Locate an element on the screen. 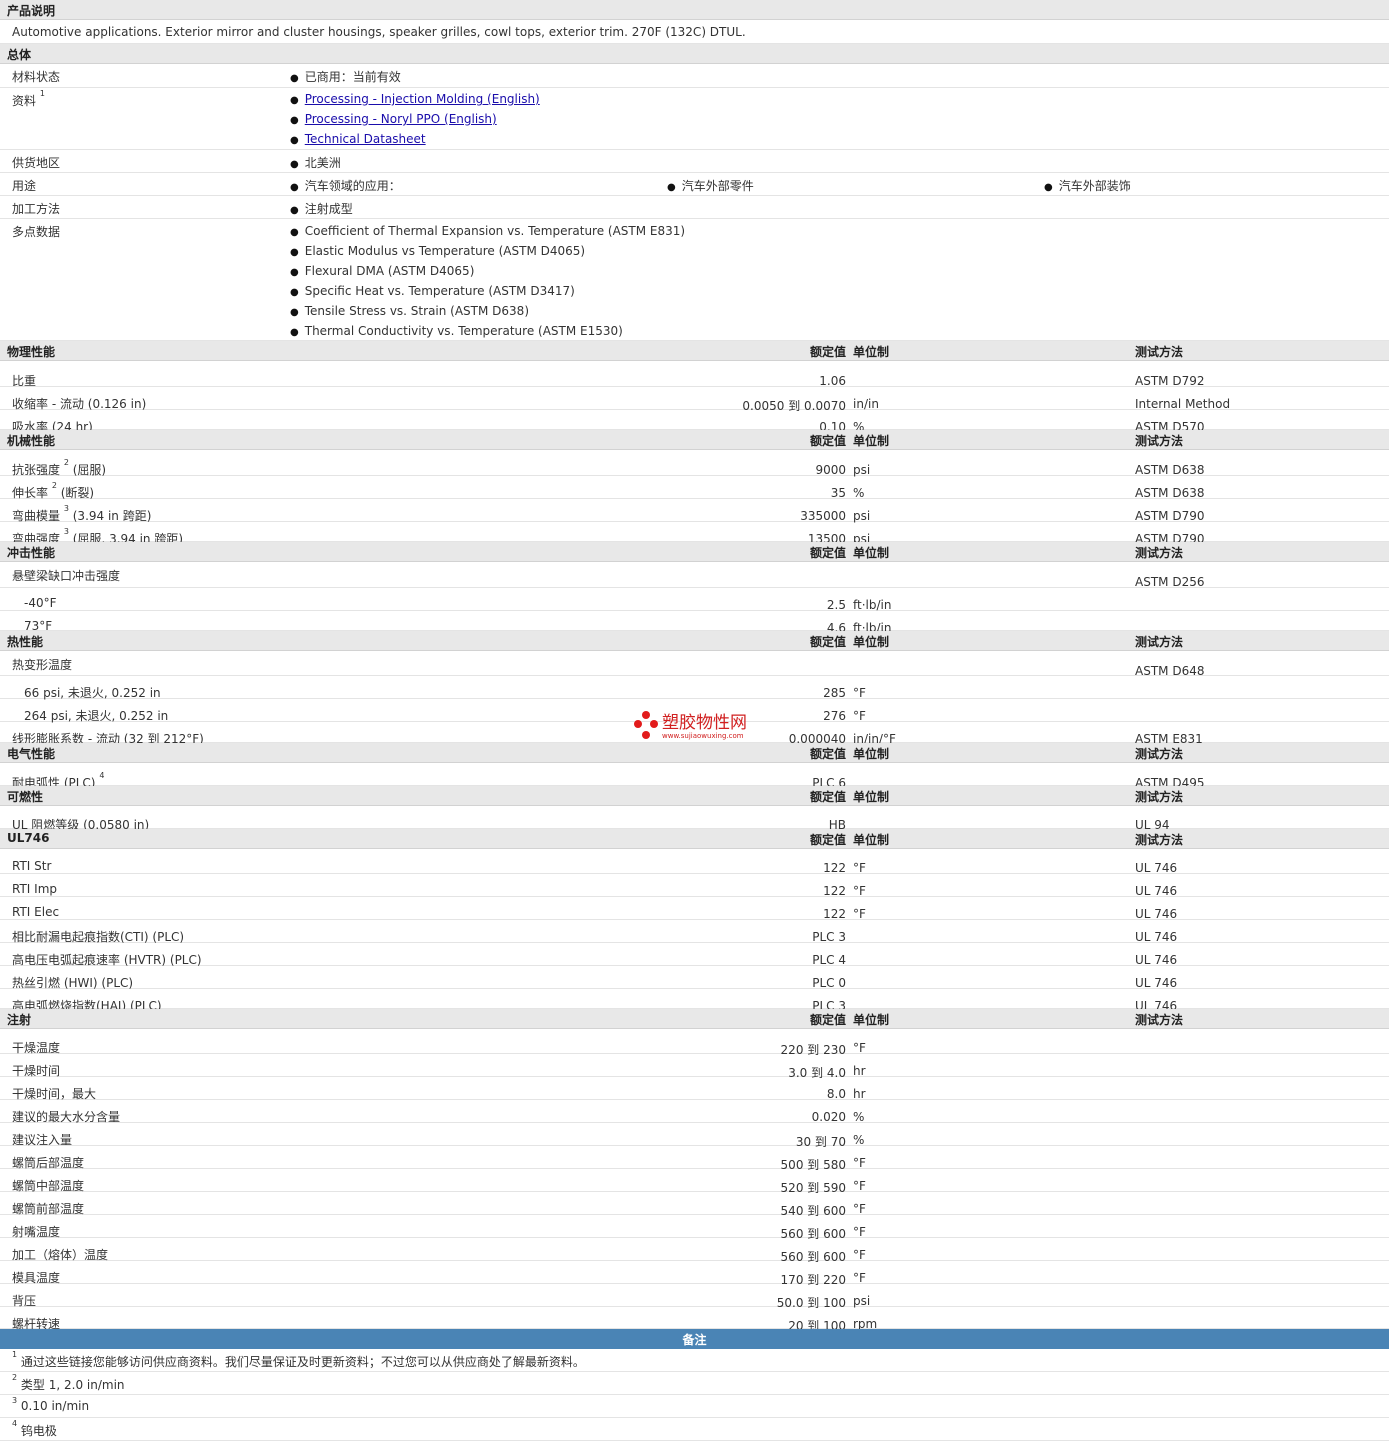 The height and width of the screenshot is (1450, 1389). property-value: PLC 0 is located at coordinates (829, 983).